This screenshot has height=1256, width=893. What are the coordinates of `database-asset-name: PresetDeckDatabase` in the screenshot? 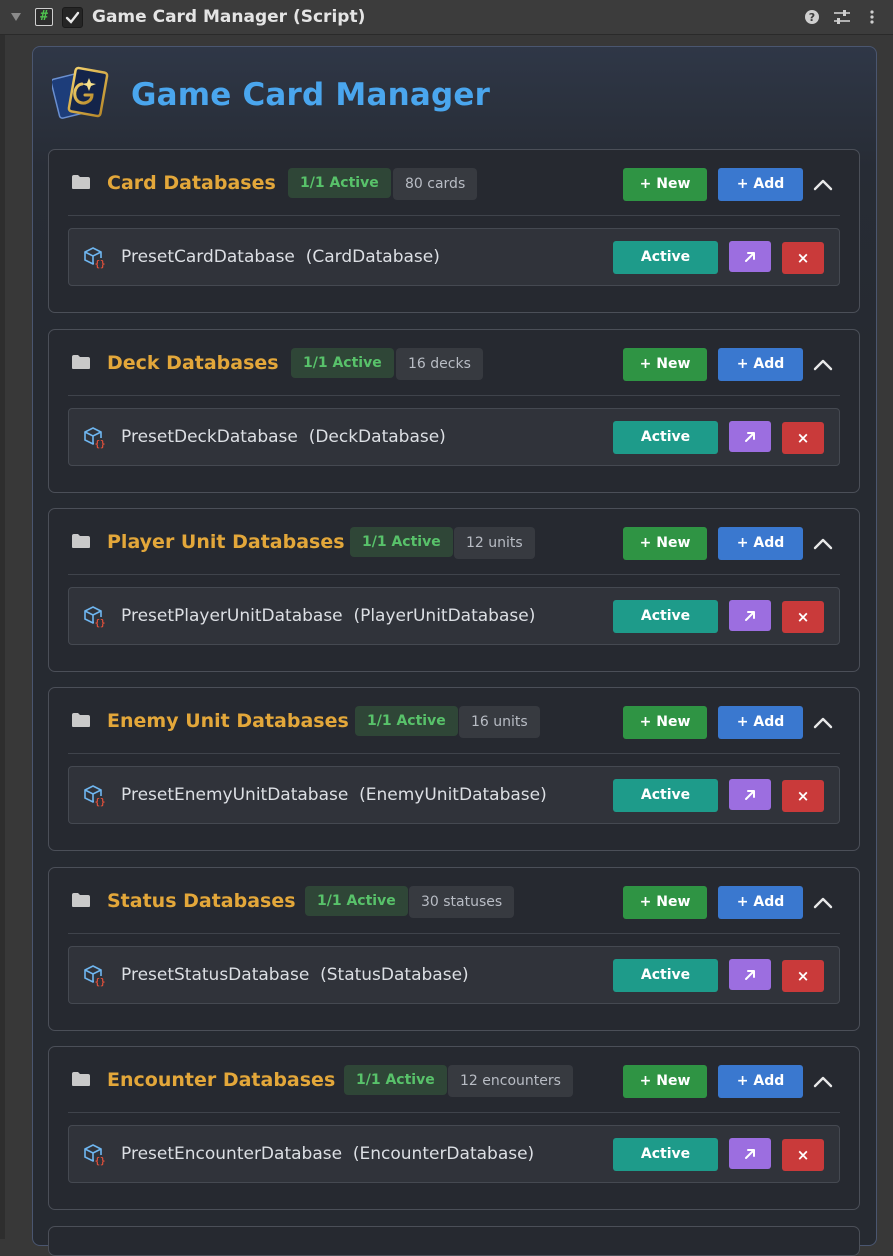 It's located at (209, 437).